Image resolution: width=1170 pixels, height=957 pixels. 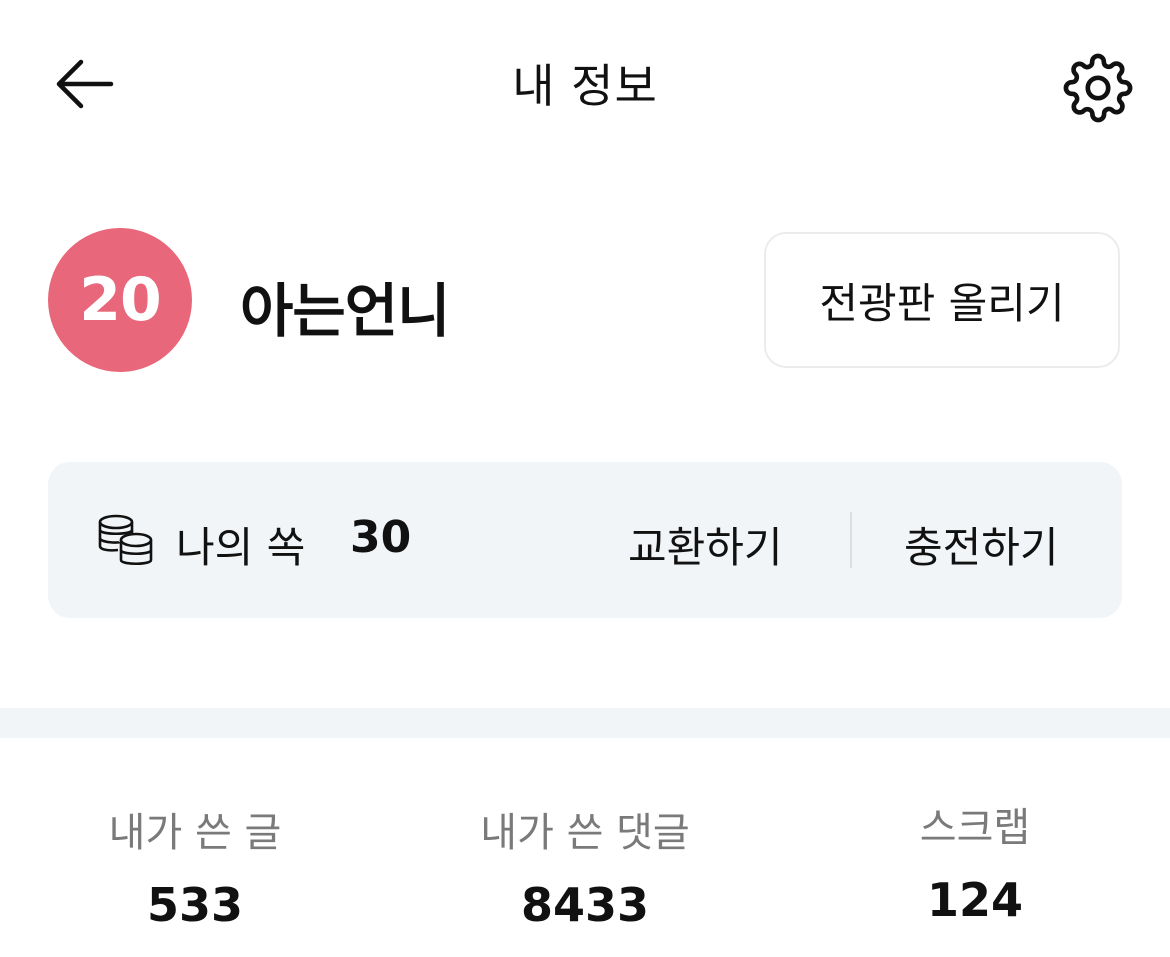 What do you see at coordinates (585, 833) in the screenshot?
I see `stat-label: 내가 쓴 댓글` at bounding box center [585, 833].